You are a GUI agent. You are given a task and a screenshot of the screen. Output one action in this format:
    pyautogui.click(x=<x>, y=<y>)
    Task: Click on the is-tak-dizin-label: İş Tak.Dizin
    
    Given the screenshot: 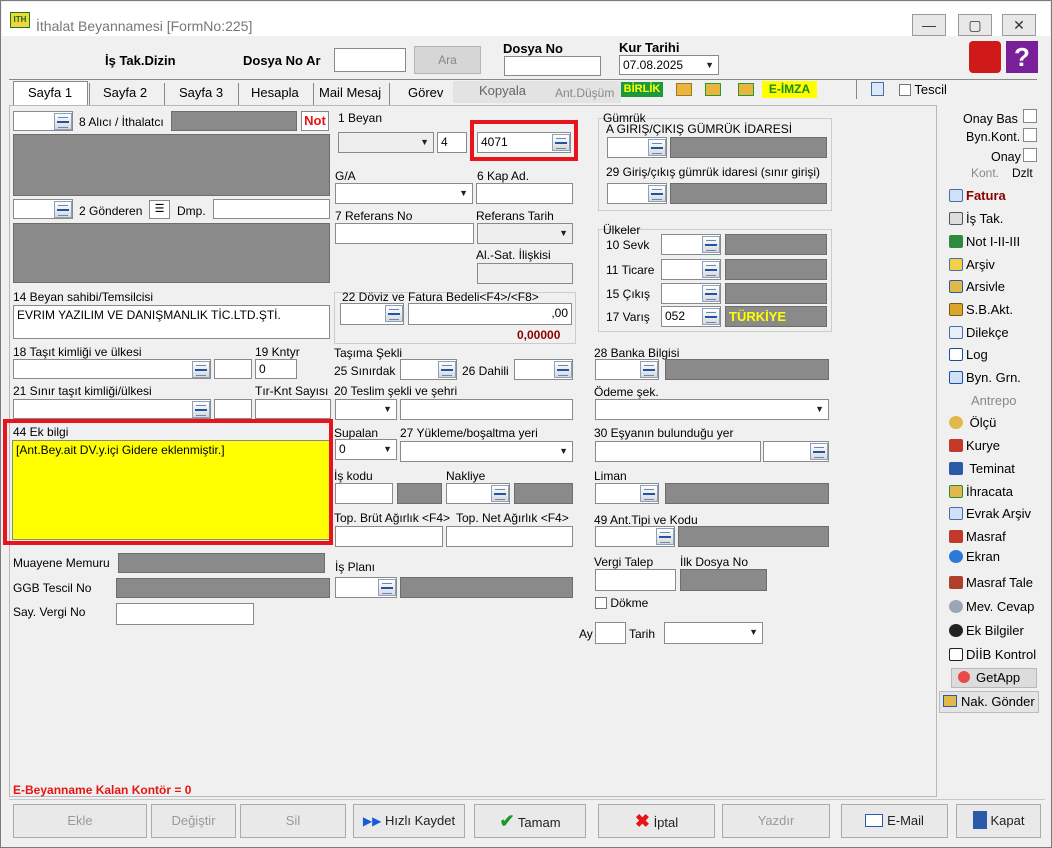 What is the action you would take?
    pyautogui.click(x=140, y=60)
    